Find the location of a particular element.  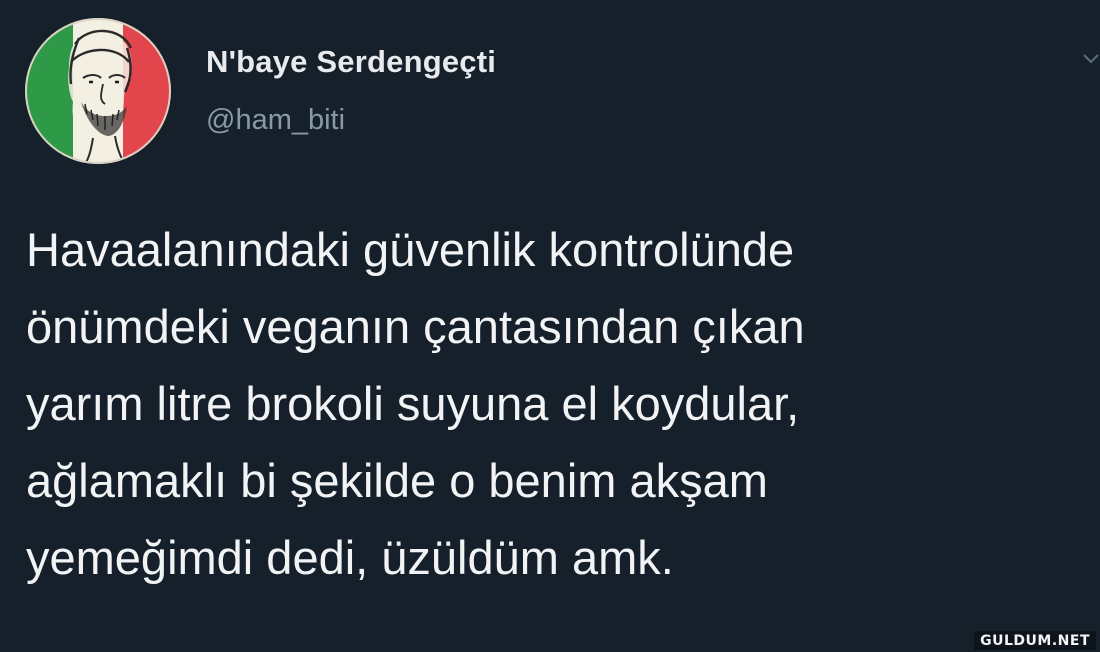

avatar-portrait-icon is located at coordinates (98, 91).